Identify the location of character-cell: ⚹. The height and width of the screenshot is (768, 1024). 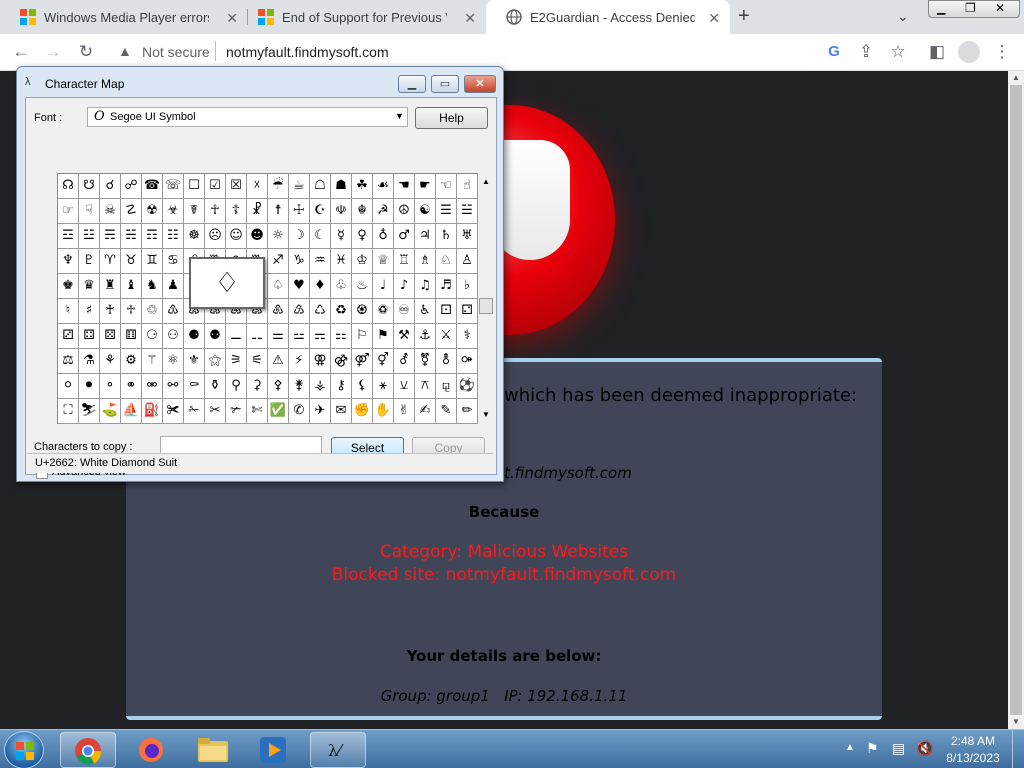
(383, 386).